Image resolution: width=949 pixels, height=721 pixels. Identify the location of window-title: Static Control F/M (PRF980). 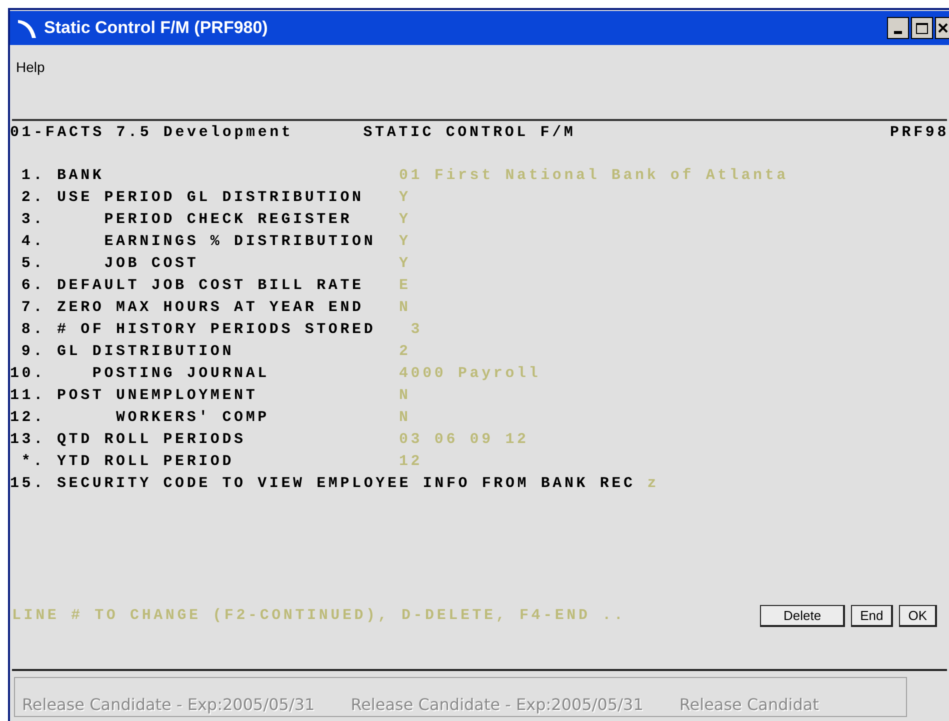
(156, 28).